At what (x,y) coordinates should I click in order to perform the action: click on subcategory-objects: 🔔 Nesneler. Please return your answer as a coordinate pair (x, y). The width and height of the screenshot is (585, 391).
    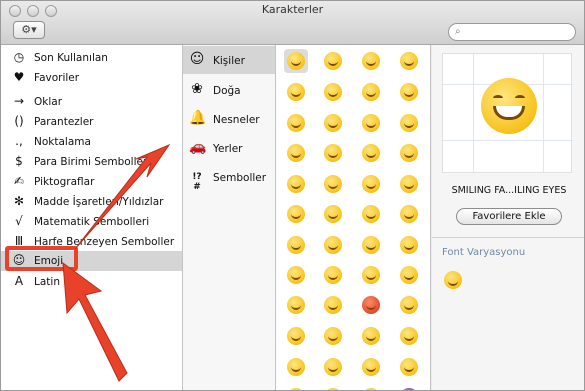
    Looking at the image, I should click on (229, 119).